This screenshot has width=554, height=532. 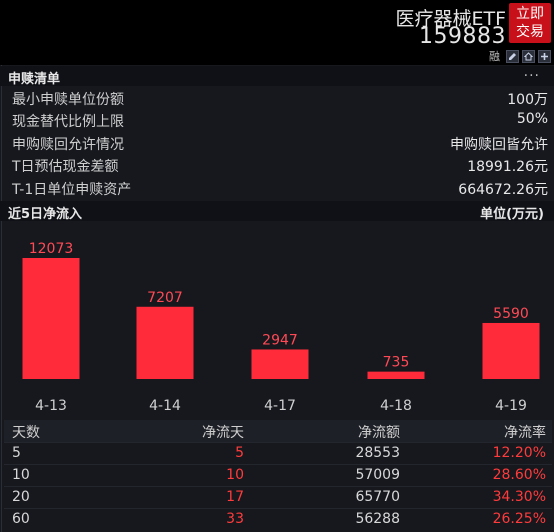 I want to click on cell-flow-days: 10, so click(x=235, y=475).